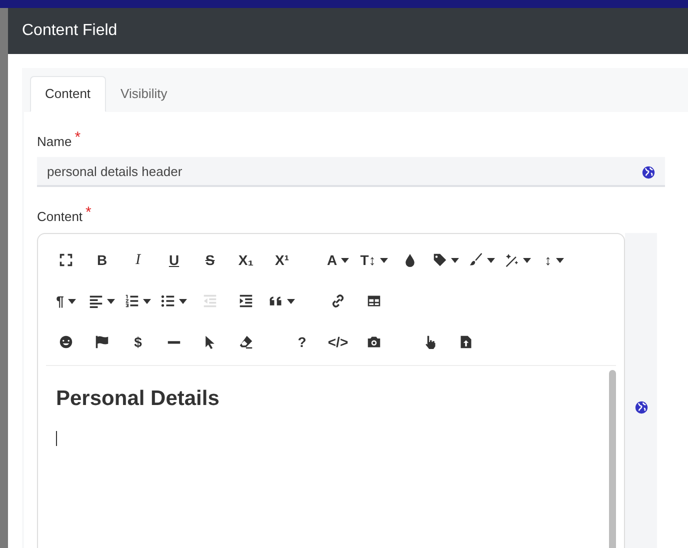  Describe the element at coordinates (168, 301) in the screenshot. I see `bulleted-list-icon` at that location.